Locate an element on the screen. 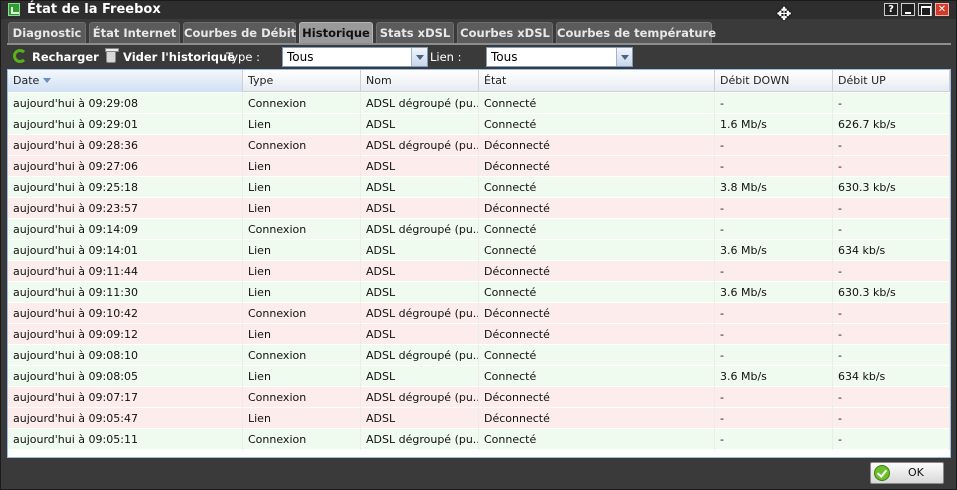 The width and height of the screenshot is (957, 490). tab-5: Stats xDSL is located at coordinates (415, 32).